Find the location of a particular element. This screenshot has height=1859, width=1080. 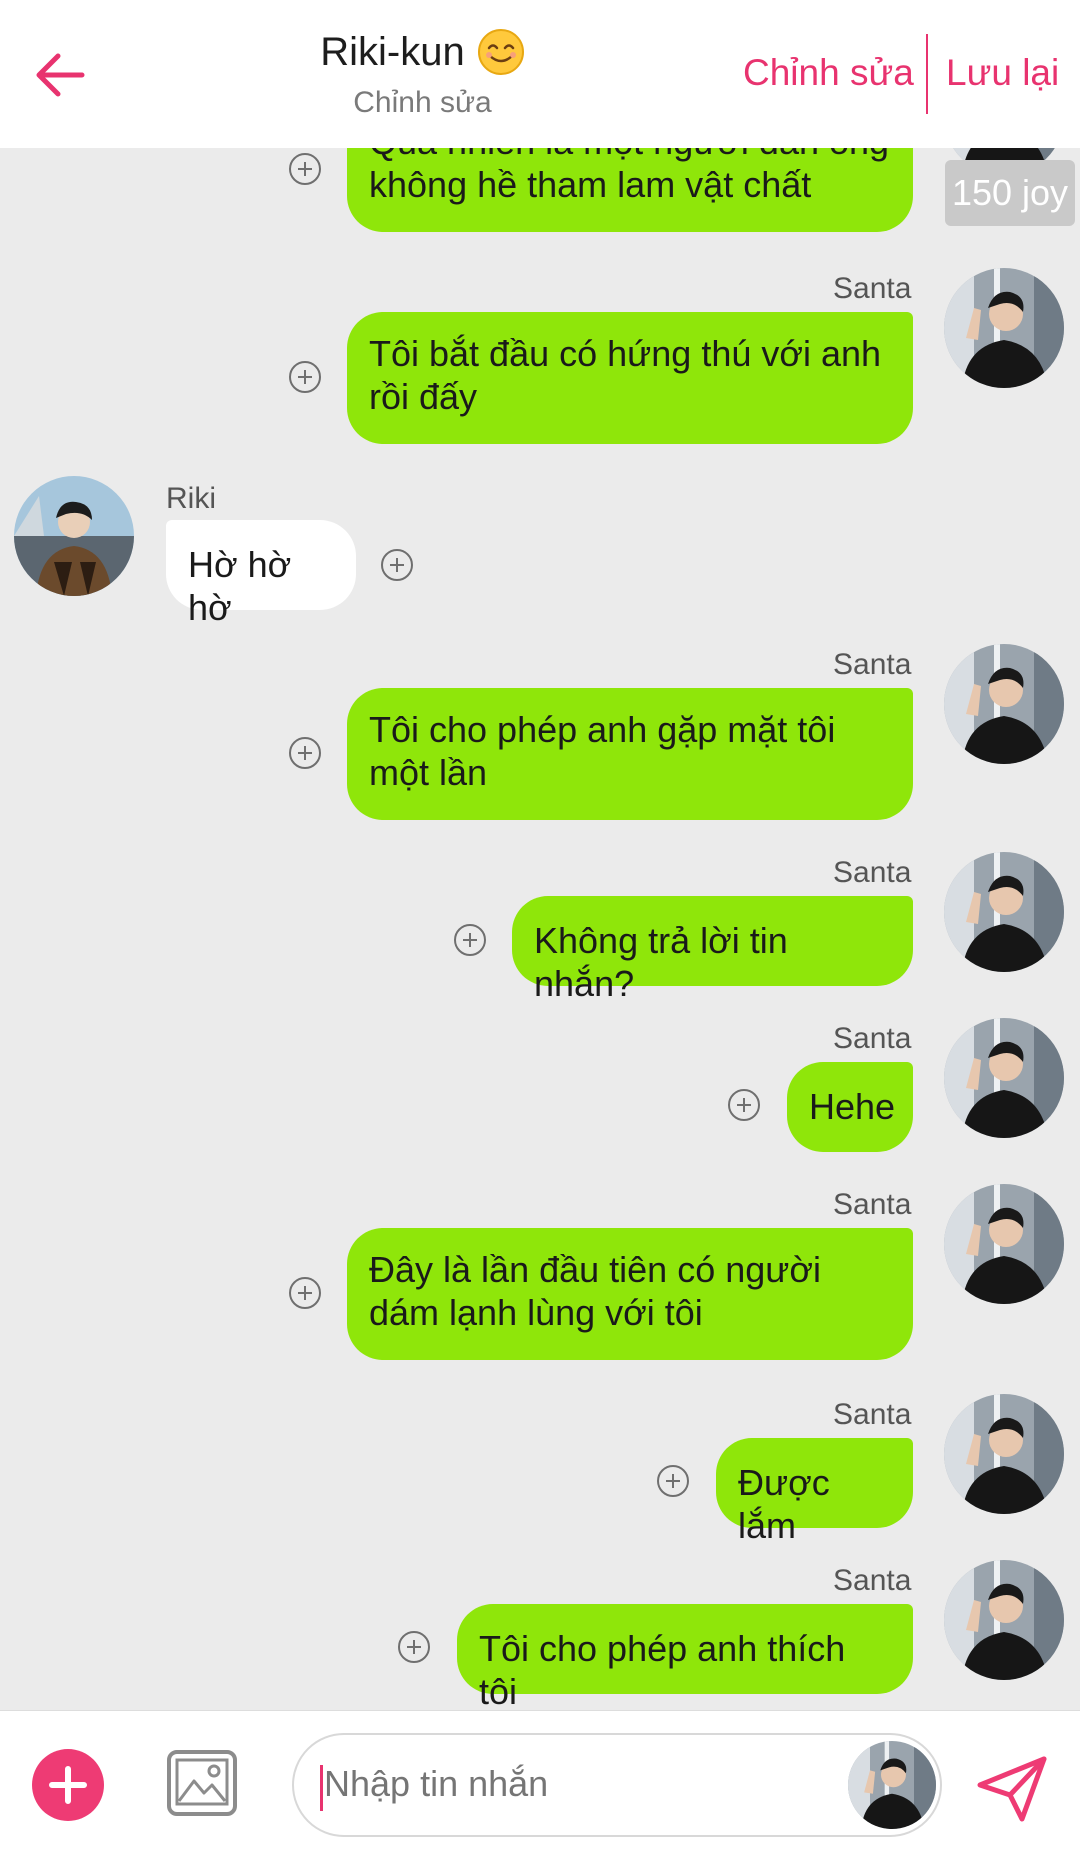

message-bubble-outgoing: Hehe is located at coordinates (850, 1107).